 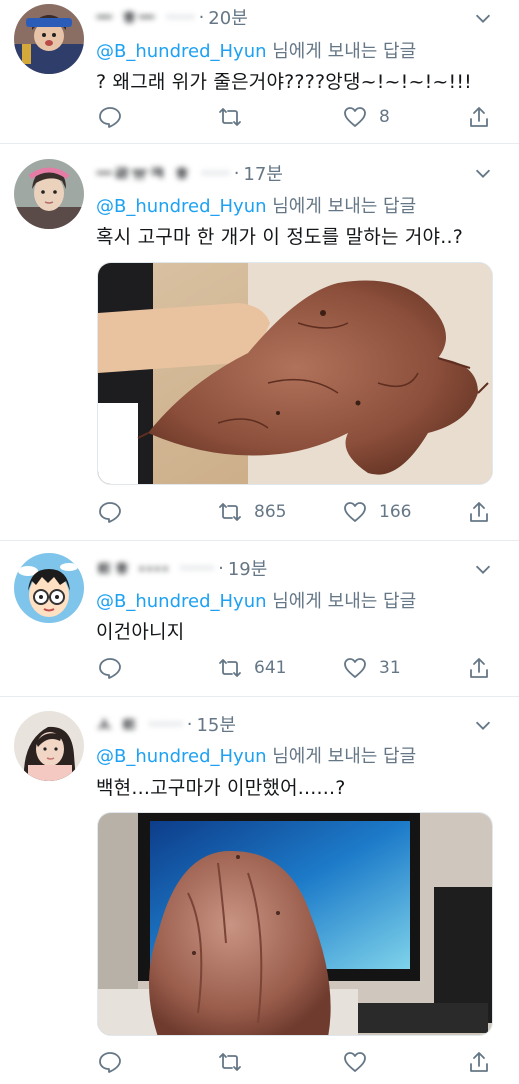 I want to click on tweet-text: 백현...고구마가 이만했어......?, so click(x=221, y=788).